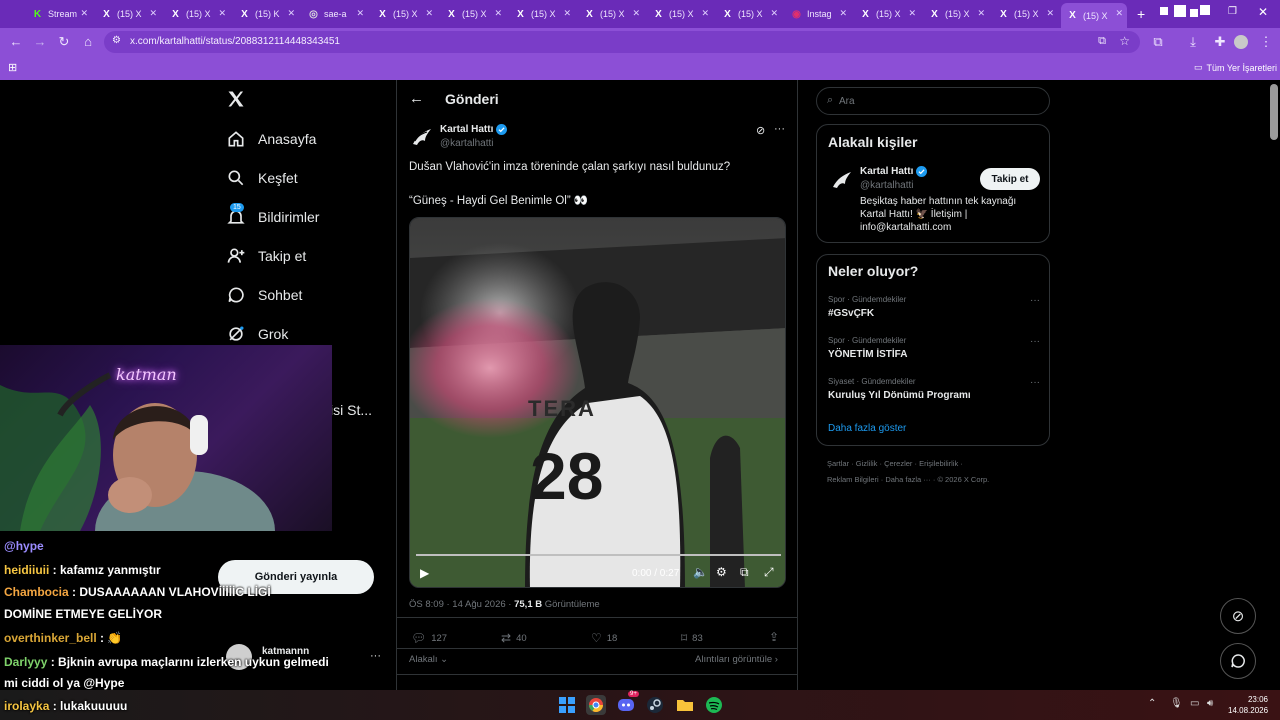 Image resolution: width=1280 pixels, height=720 pixels. I want to click on page-scrollbar, so click(1274, 112).